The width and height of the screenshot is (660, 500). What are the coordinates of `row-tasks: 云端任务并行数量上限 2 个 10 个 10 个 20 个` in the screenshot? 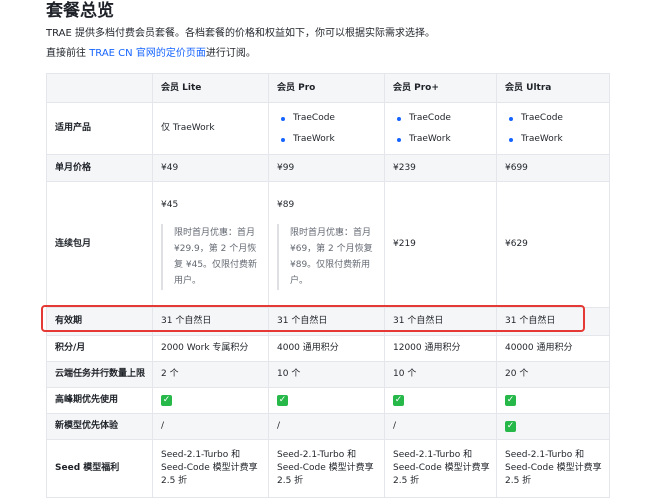 It's located at (328, 374).